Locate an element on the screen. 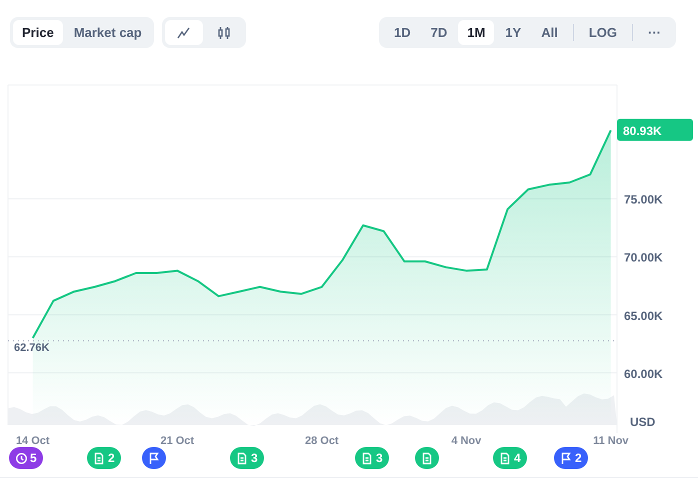  y-axis-label: 65.00K is located at coordinates (643, 315).